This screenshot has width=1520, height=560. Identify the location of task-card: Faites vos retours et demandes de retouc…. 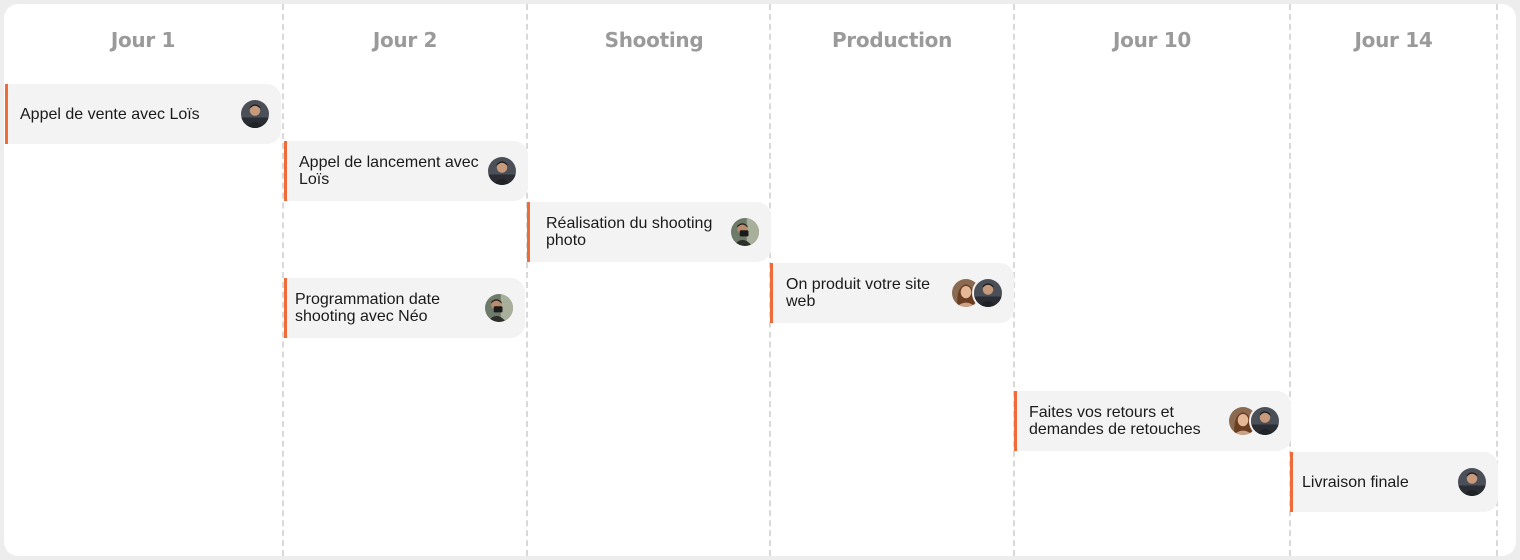
(1152, 421).